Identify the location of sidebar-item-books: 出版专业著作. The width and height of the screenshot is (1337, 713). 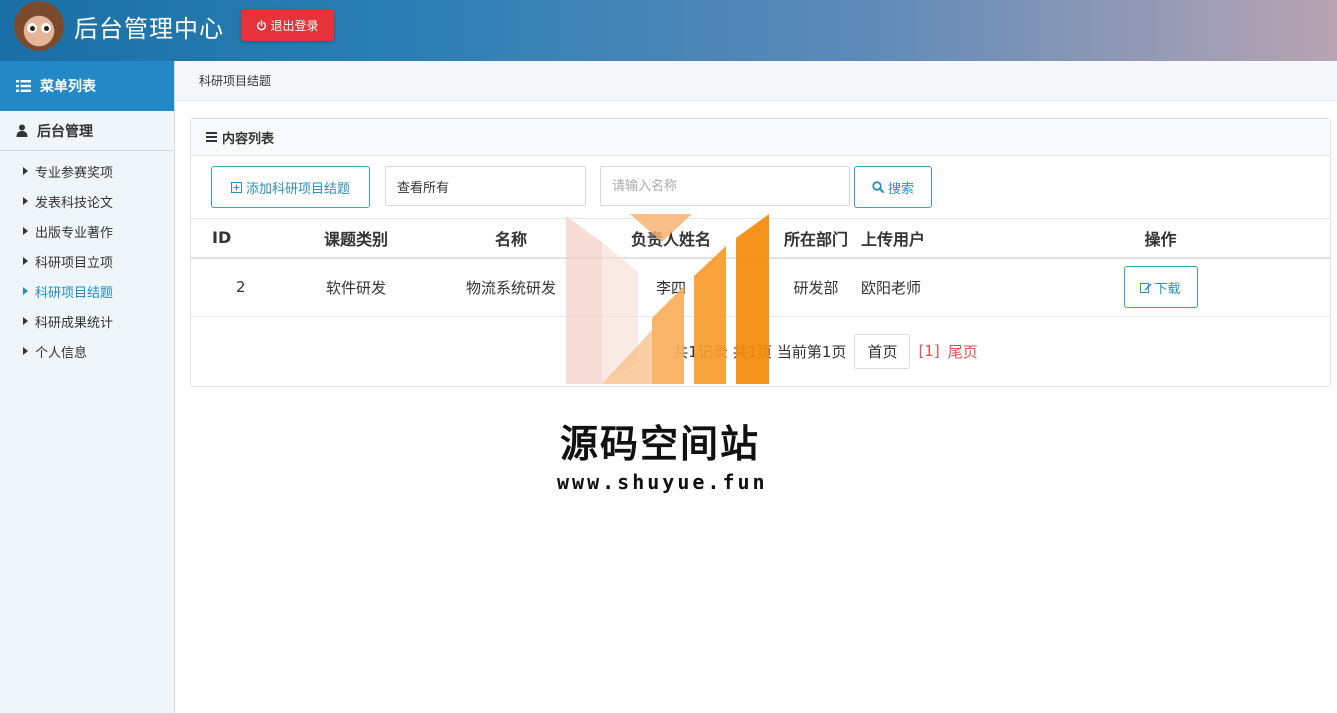
(87, 231).